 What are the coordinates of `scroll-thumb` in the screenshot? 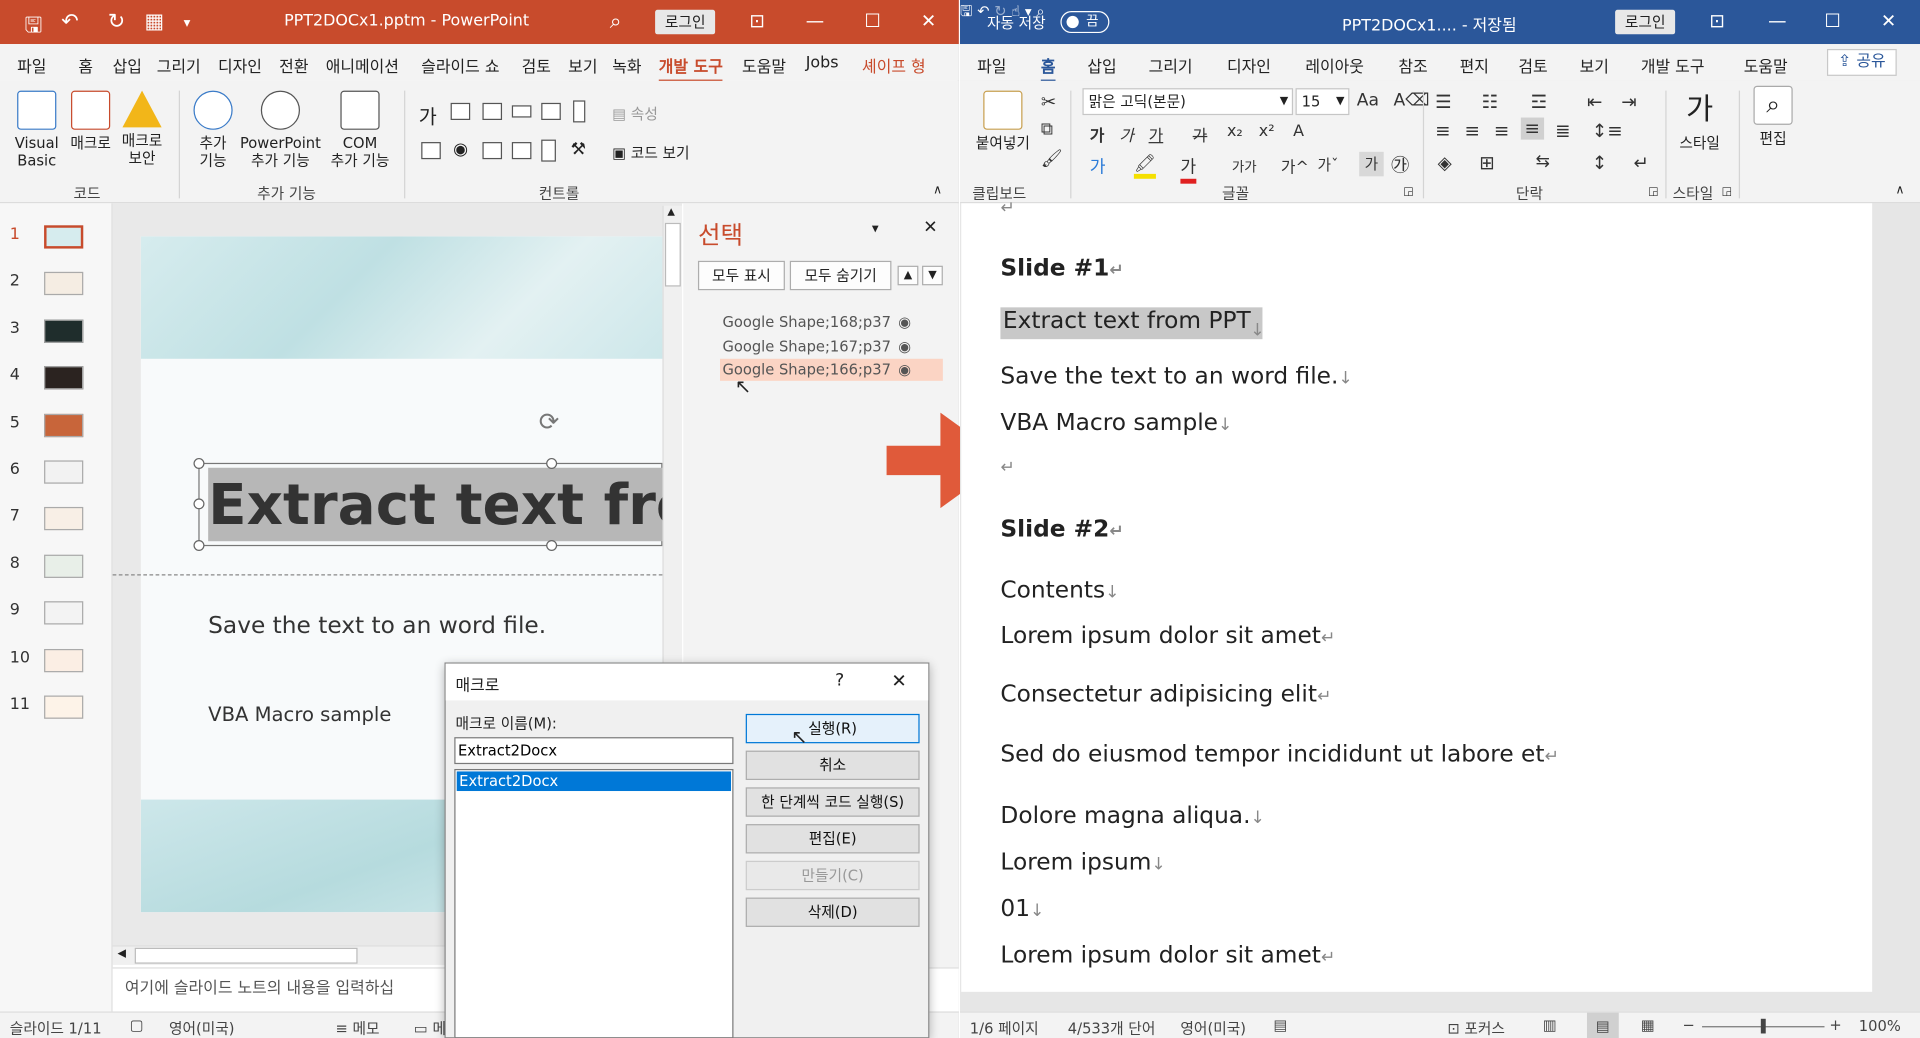 It's located at (672, 254).